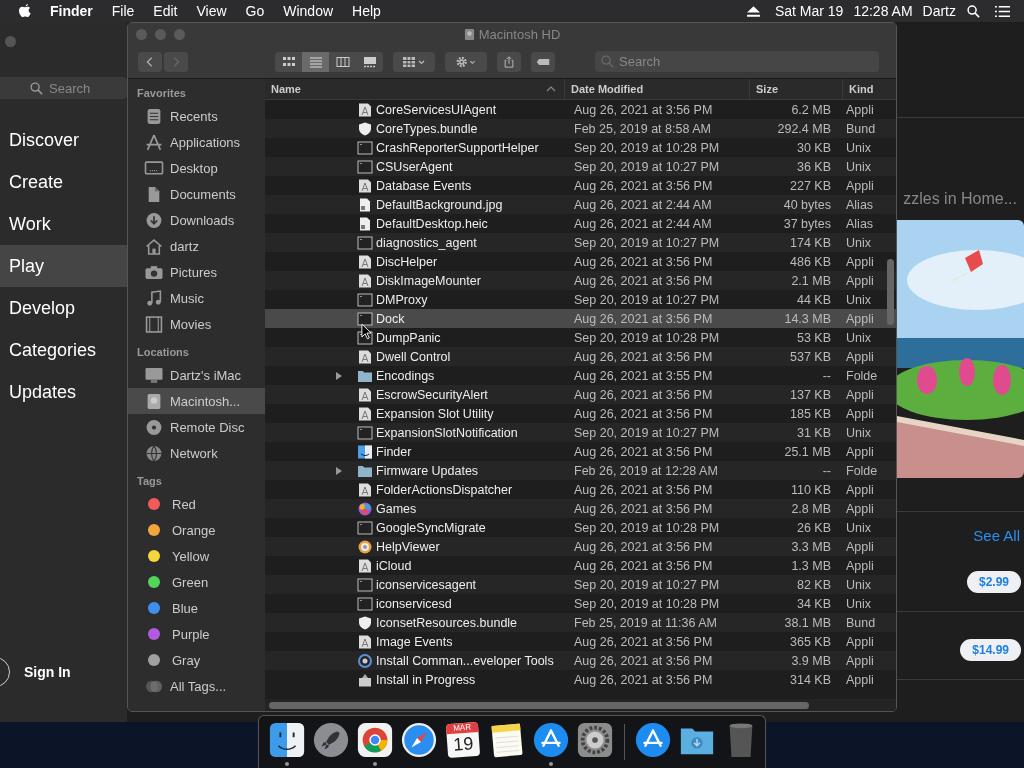 The height and width of the screenshot is (768, 1024). What do you see at coordinates (580, 280) in the screenshot?
I see `file-row: DiskImageMounter Aug 26, 2021 at 3:56 PM 2.1 MB Appli` at bounding box center [580, 280].